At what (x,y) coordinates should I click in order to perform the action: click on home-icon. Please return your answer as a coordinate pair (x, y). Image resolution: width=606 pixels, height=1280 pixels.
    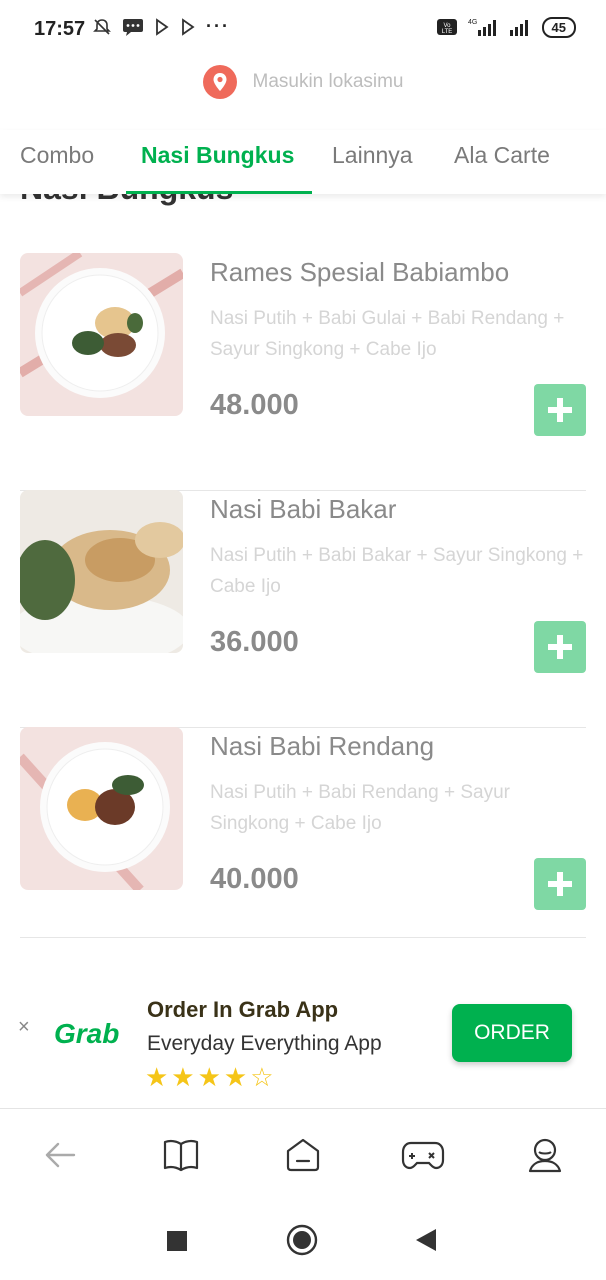
    Looking at the image, I should click on (303, 1155).